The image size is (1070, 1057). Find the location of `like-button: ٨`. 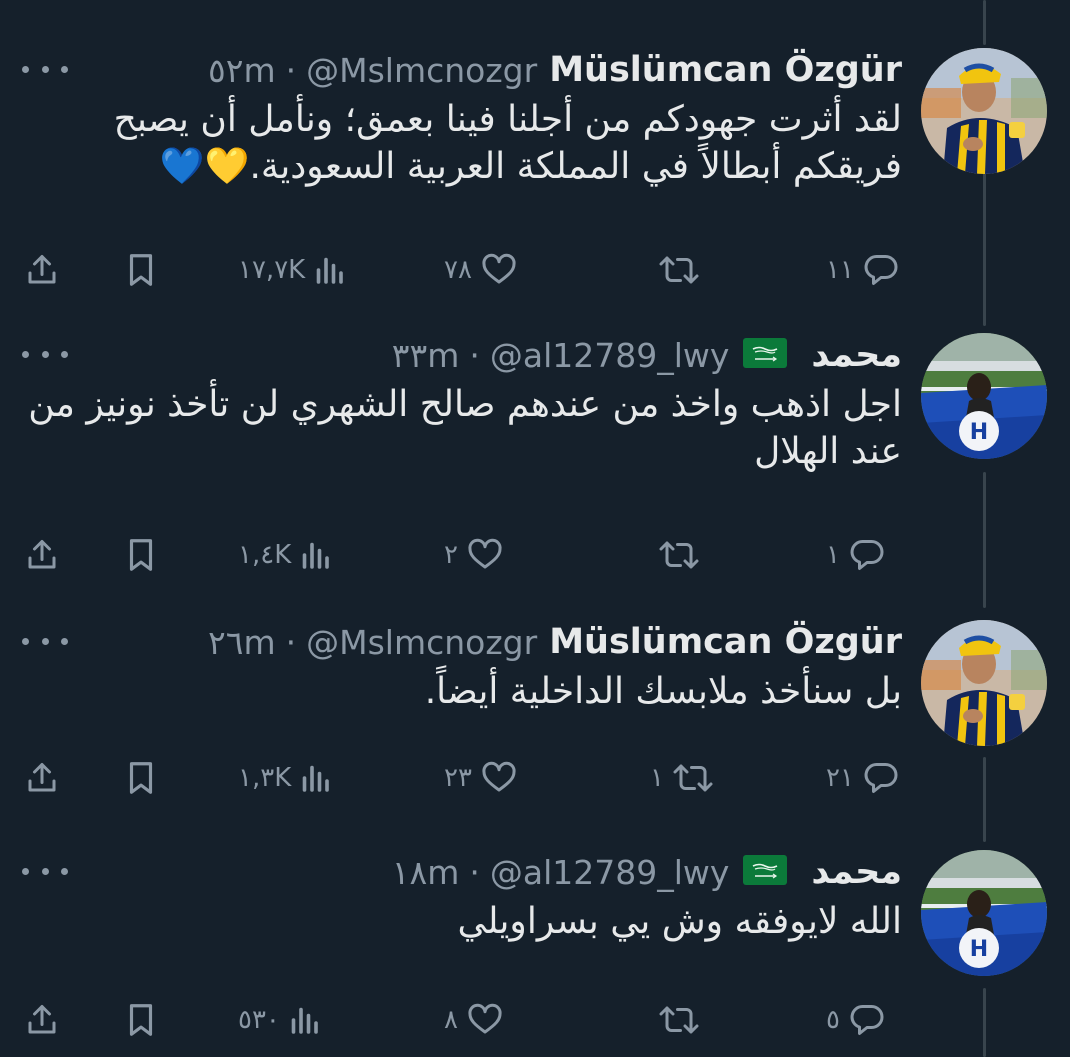

like-button: ٨ is located at coordinates (474, 1020).